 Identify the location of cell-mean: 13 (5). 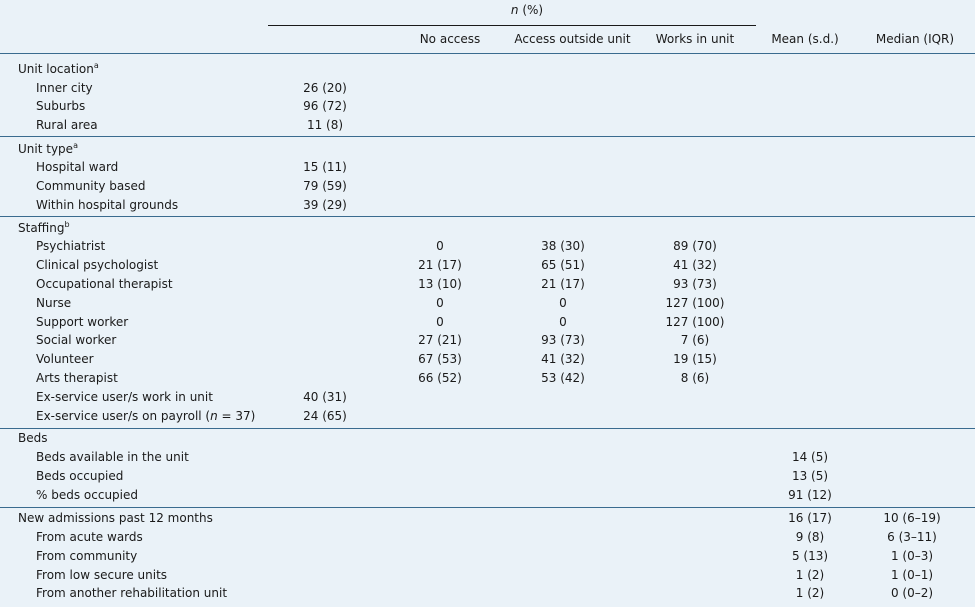
(810, 476).